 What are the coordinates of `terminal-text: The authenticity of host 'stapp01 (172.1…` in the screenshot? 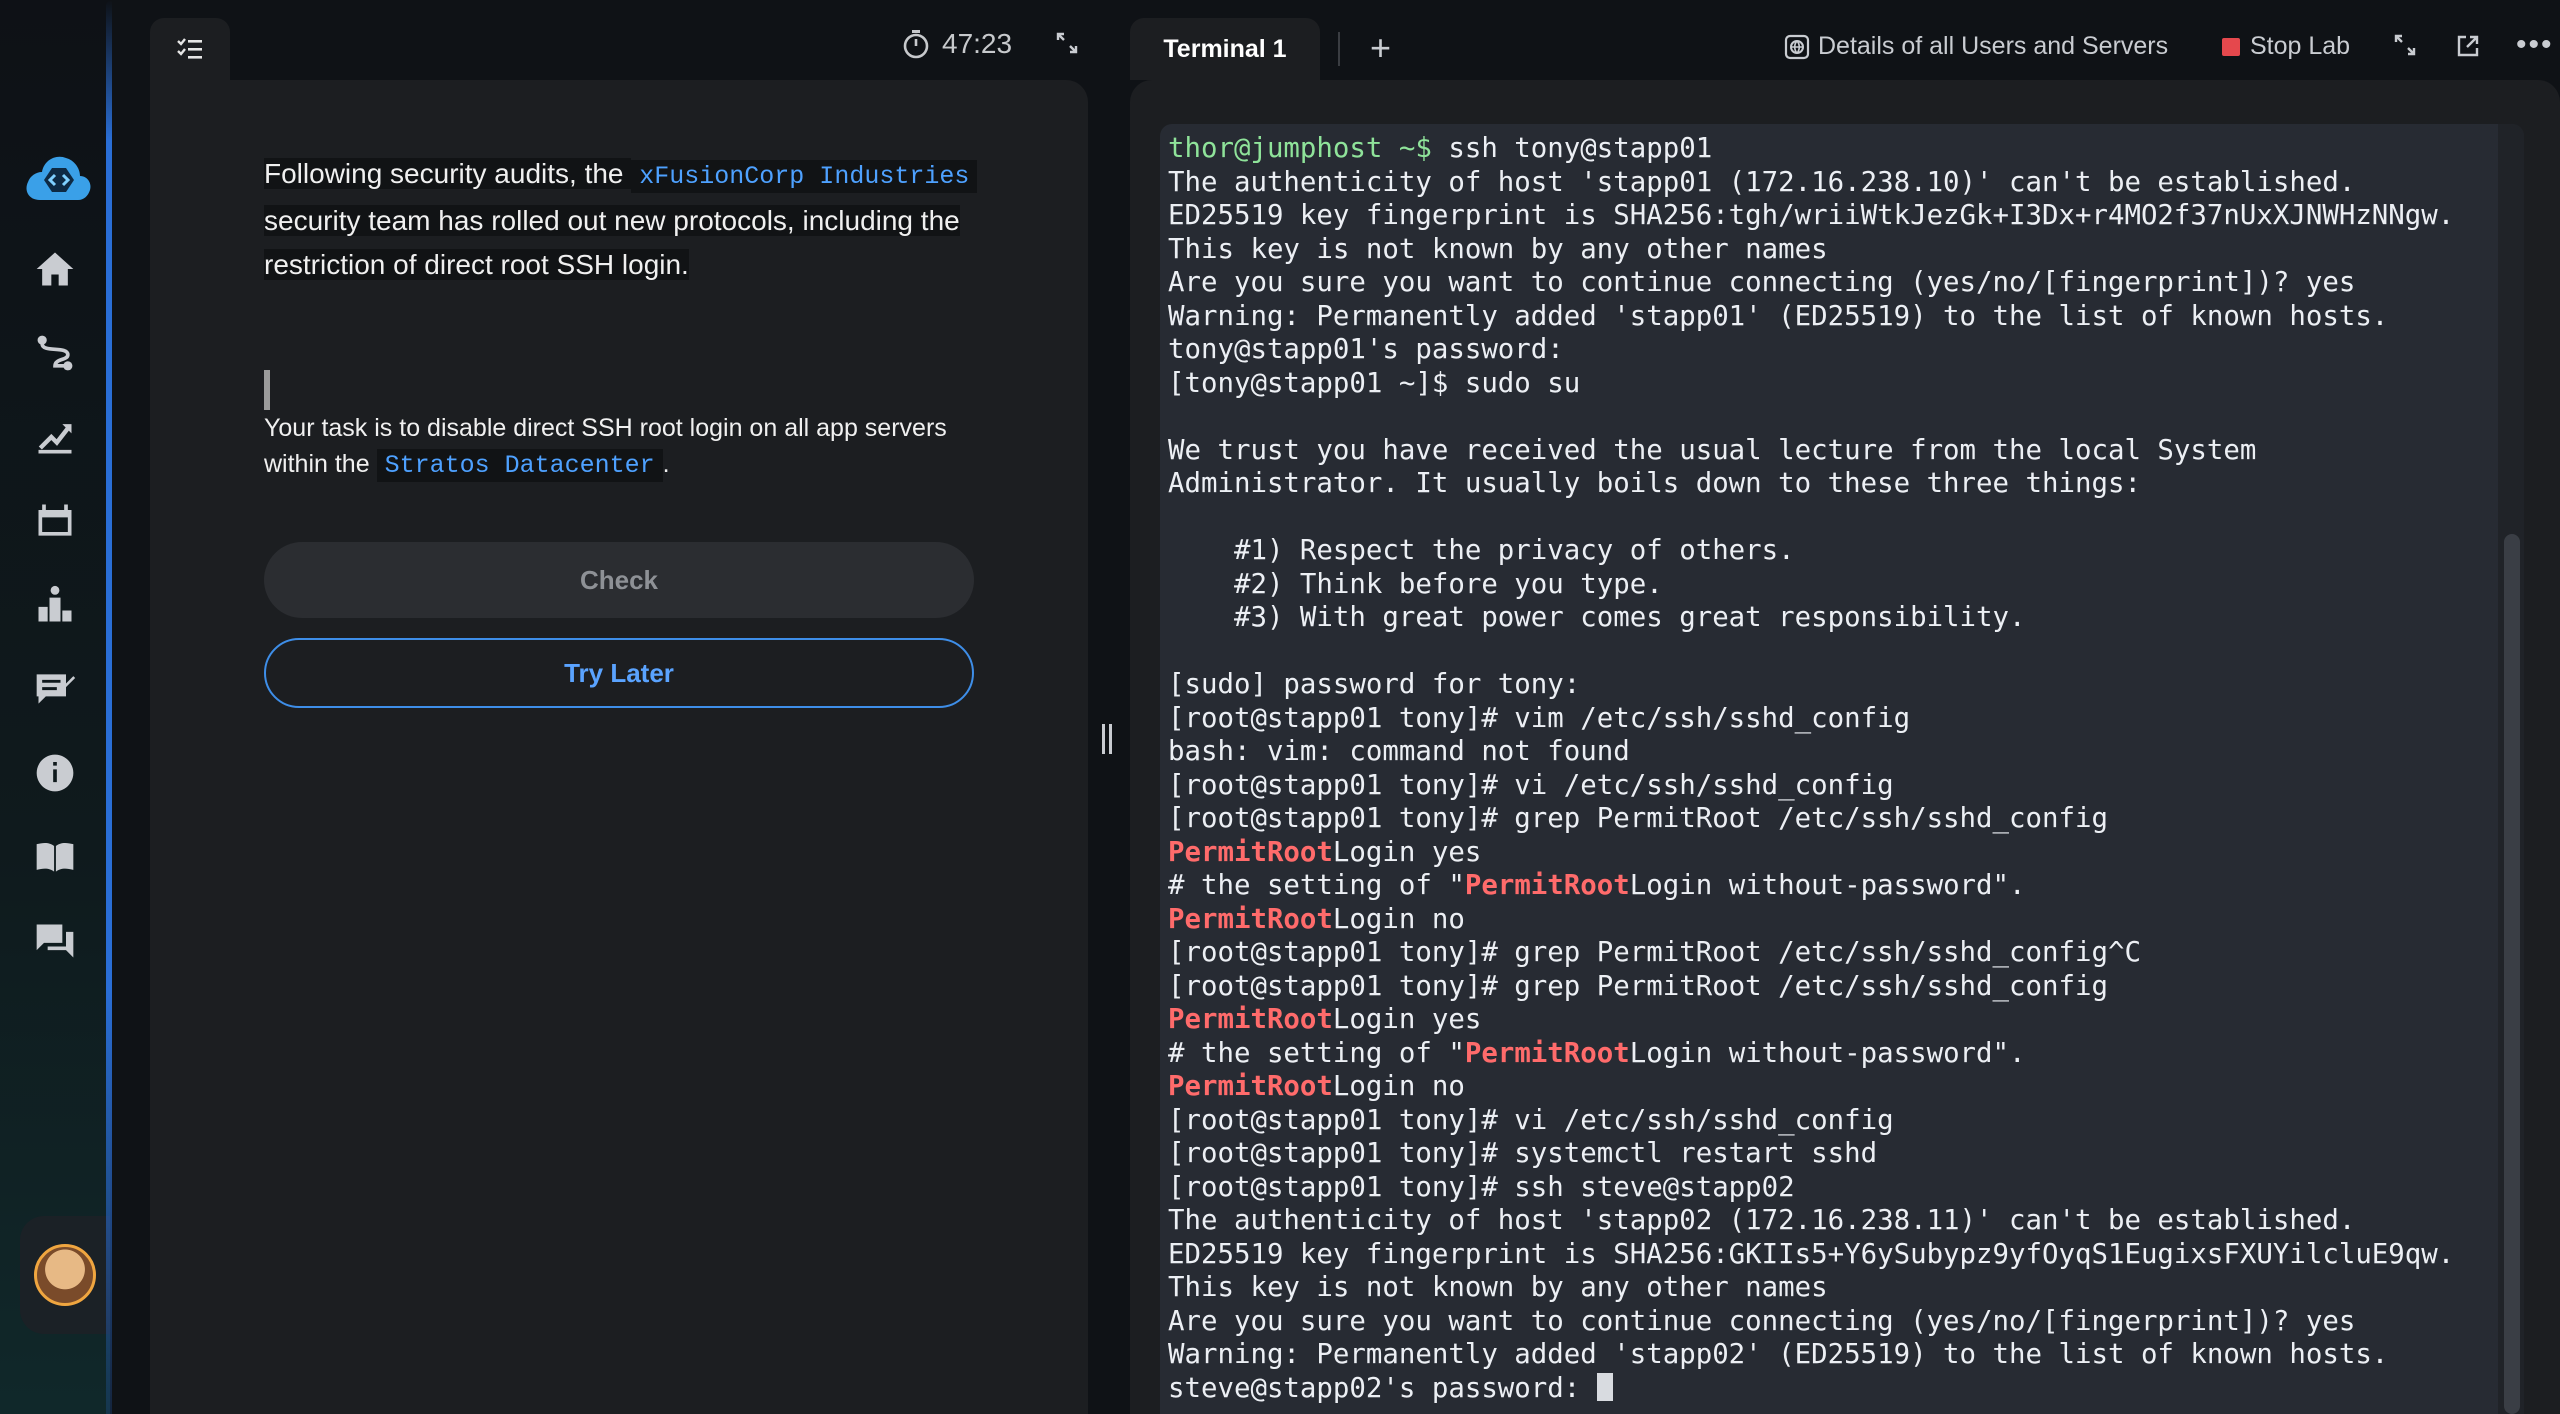 It's located at (1762, 182).